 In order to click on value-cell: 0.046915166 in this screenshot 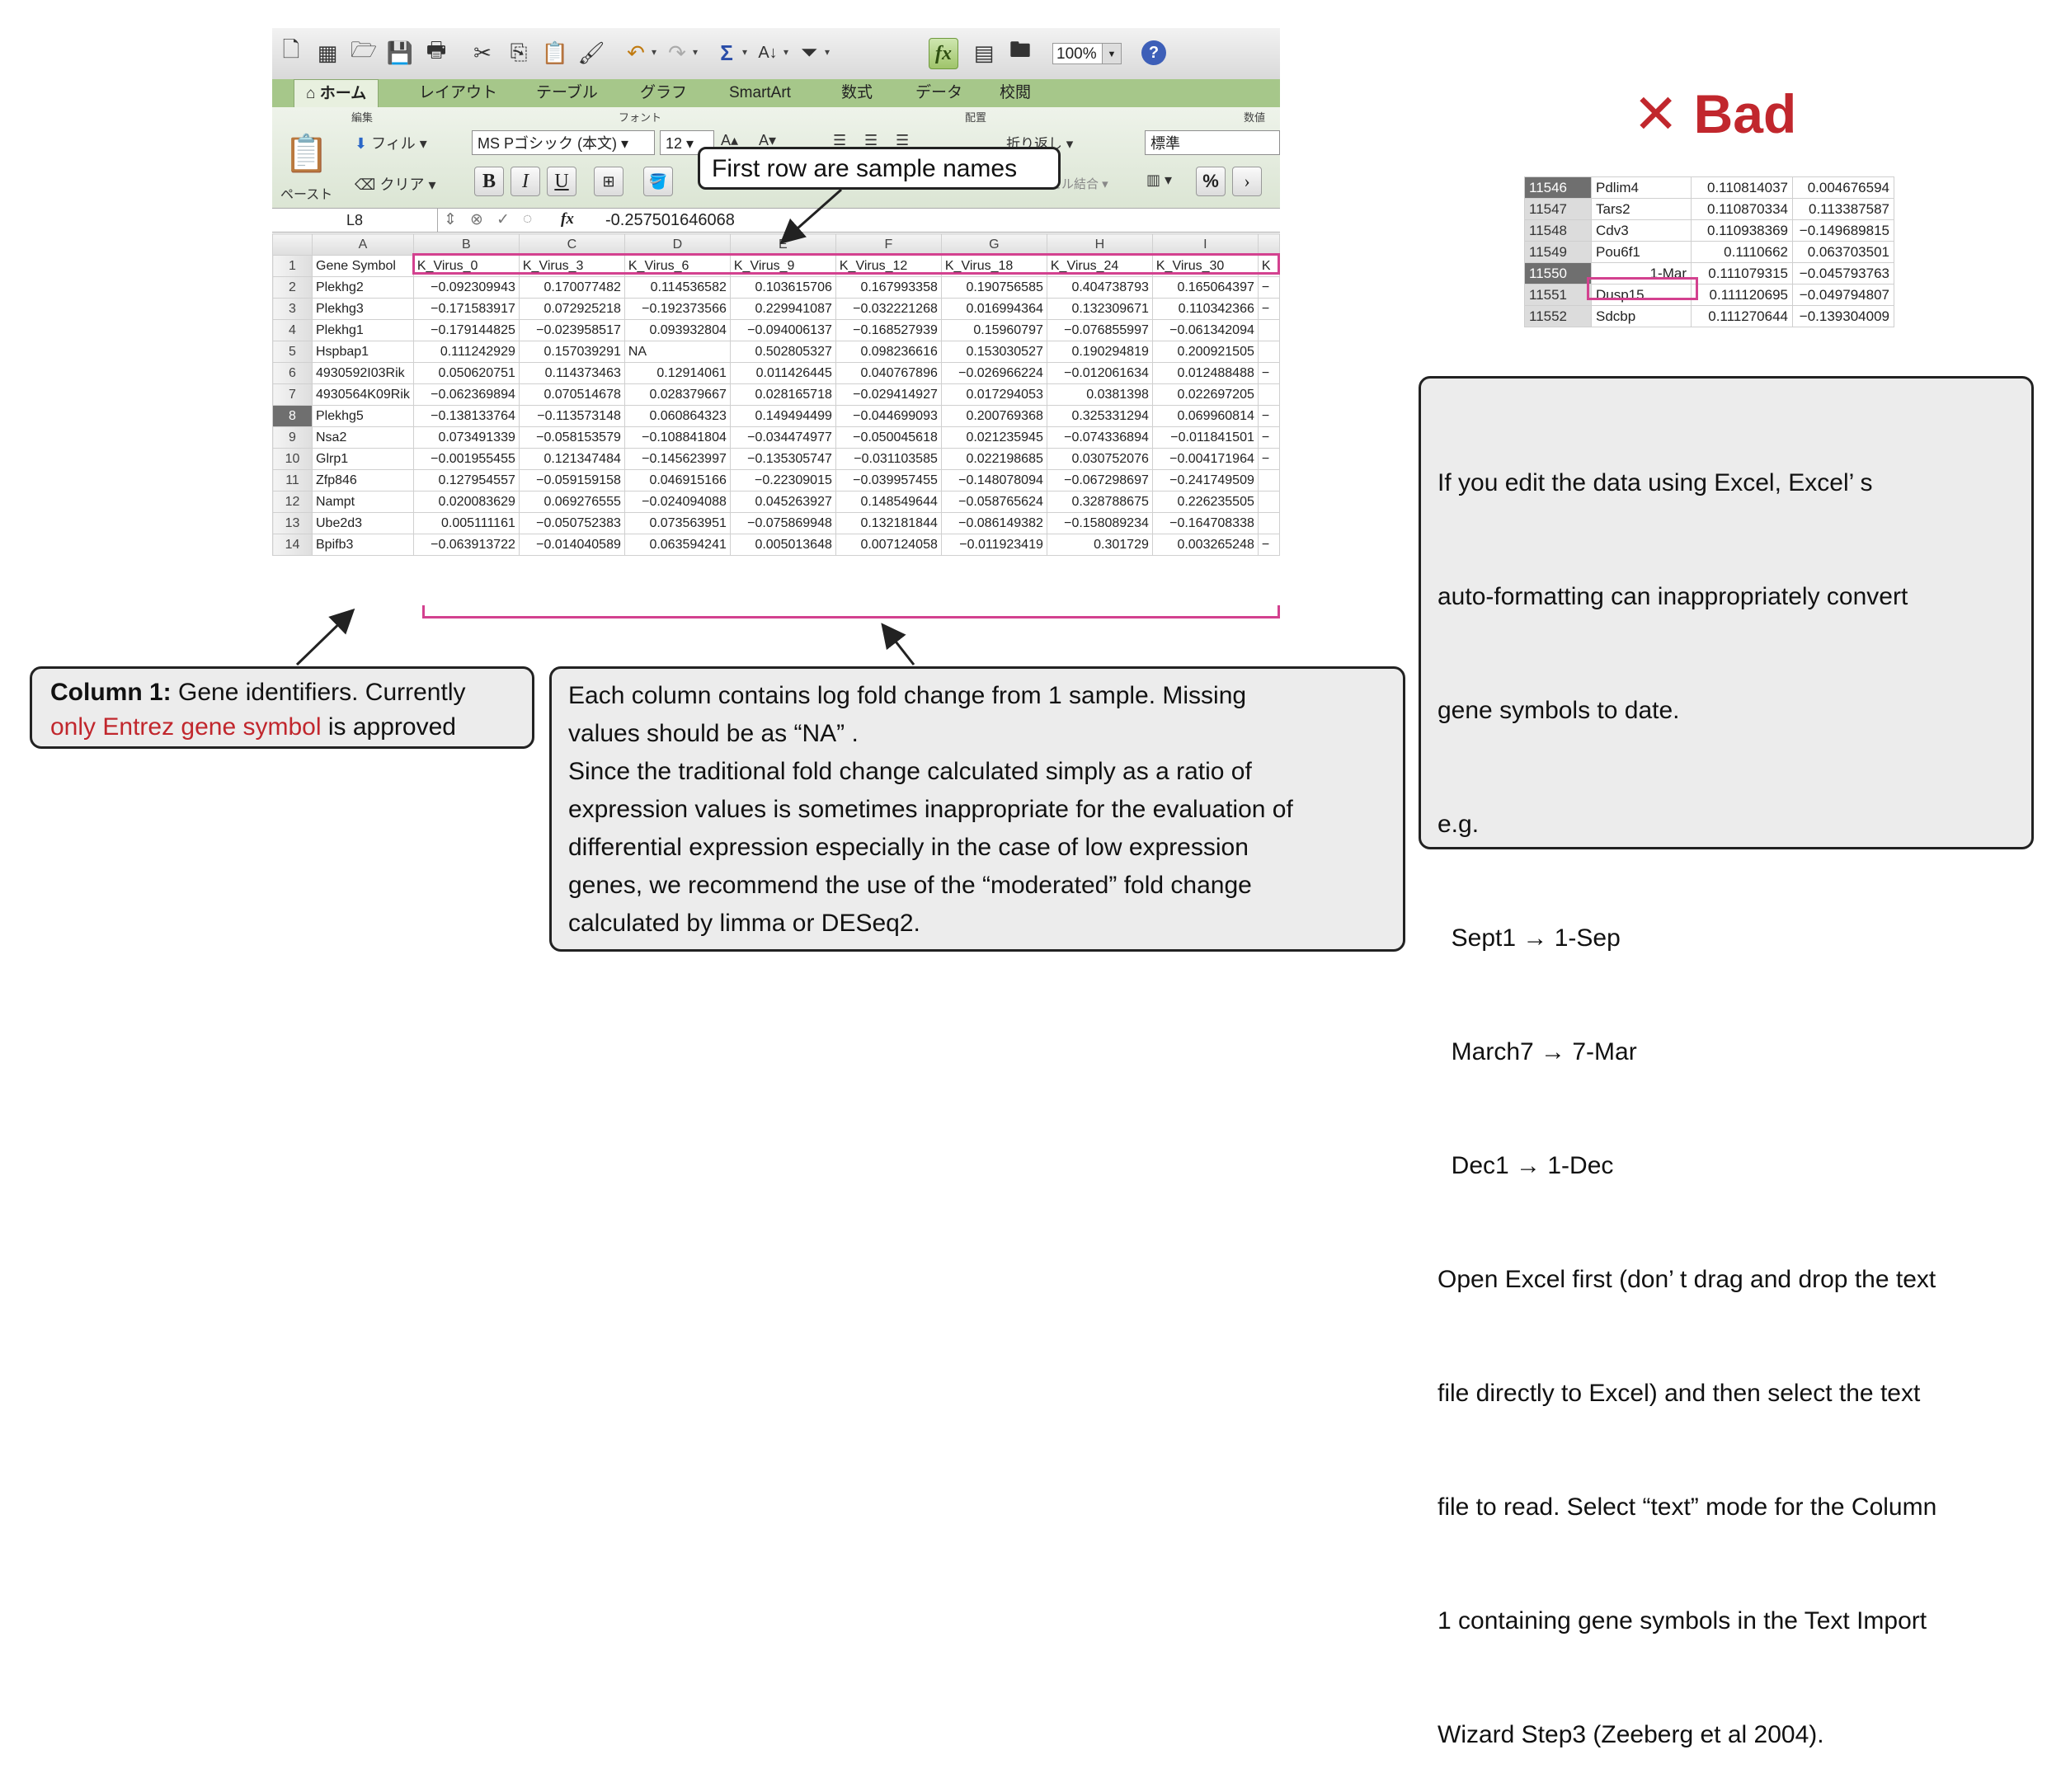, I will do `click(677, 481)`.